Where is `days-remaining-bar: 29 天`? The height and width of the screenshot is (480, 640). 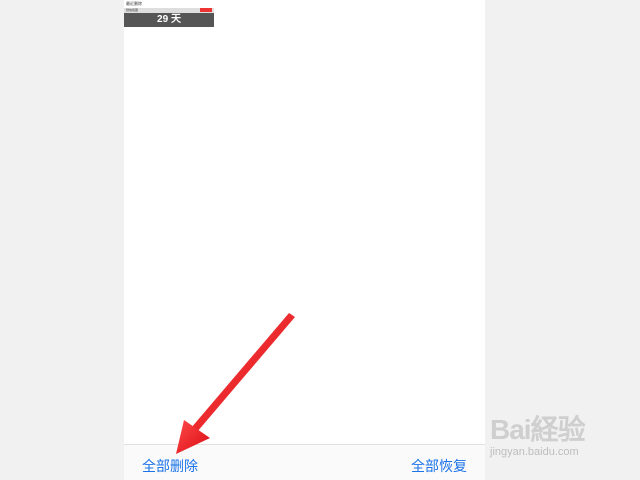
days-remaining-bar: 29 天 is located at coordinates (169, 20).